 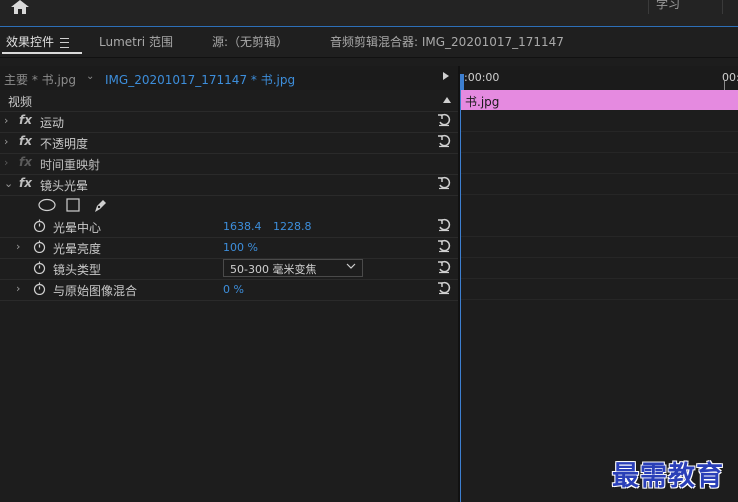 I want to click on sequence-clip-label: IMG_20201017_171147 * 书.jpg, so click(x=200, y=79).